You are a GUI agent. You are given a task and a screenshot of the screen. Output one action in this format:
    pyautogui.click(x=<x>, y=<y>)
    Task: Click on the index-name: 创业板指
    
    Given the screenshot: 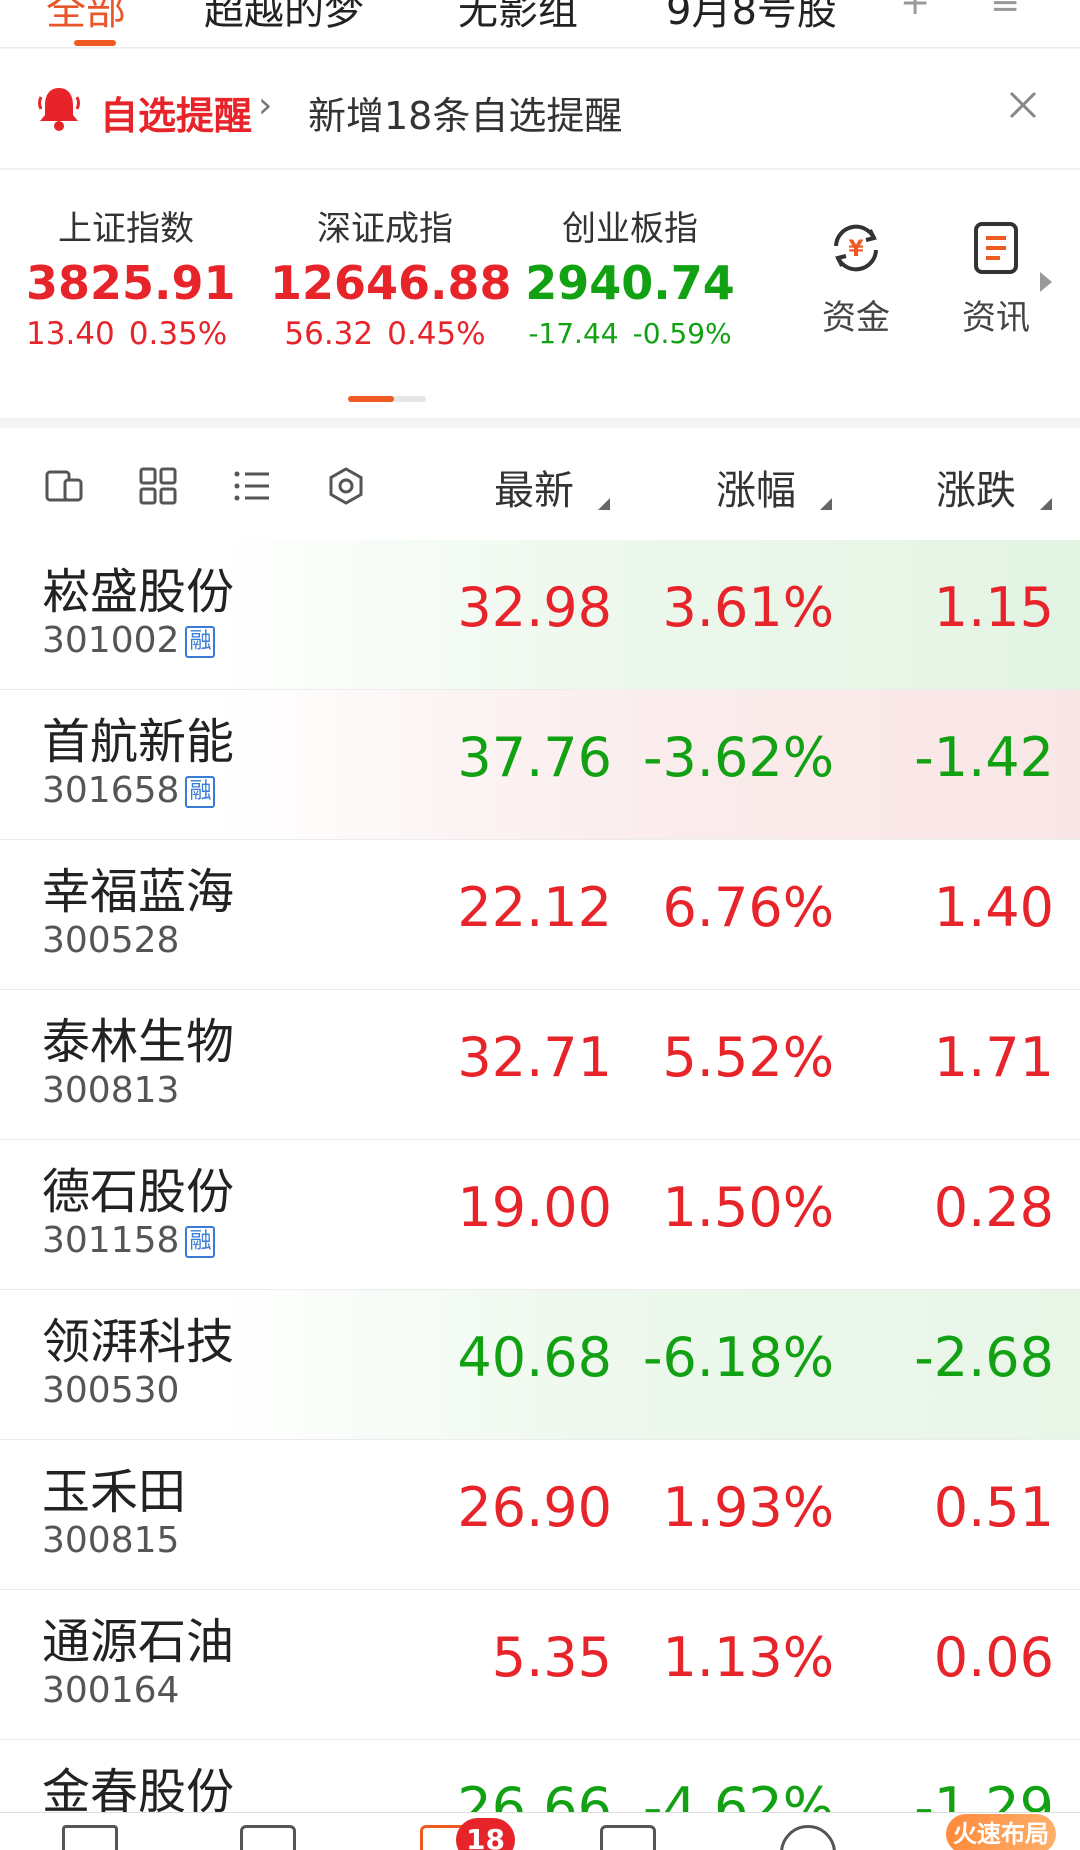 What is the action you would take?
    pyautogui.click(x=630, y=229)
    